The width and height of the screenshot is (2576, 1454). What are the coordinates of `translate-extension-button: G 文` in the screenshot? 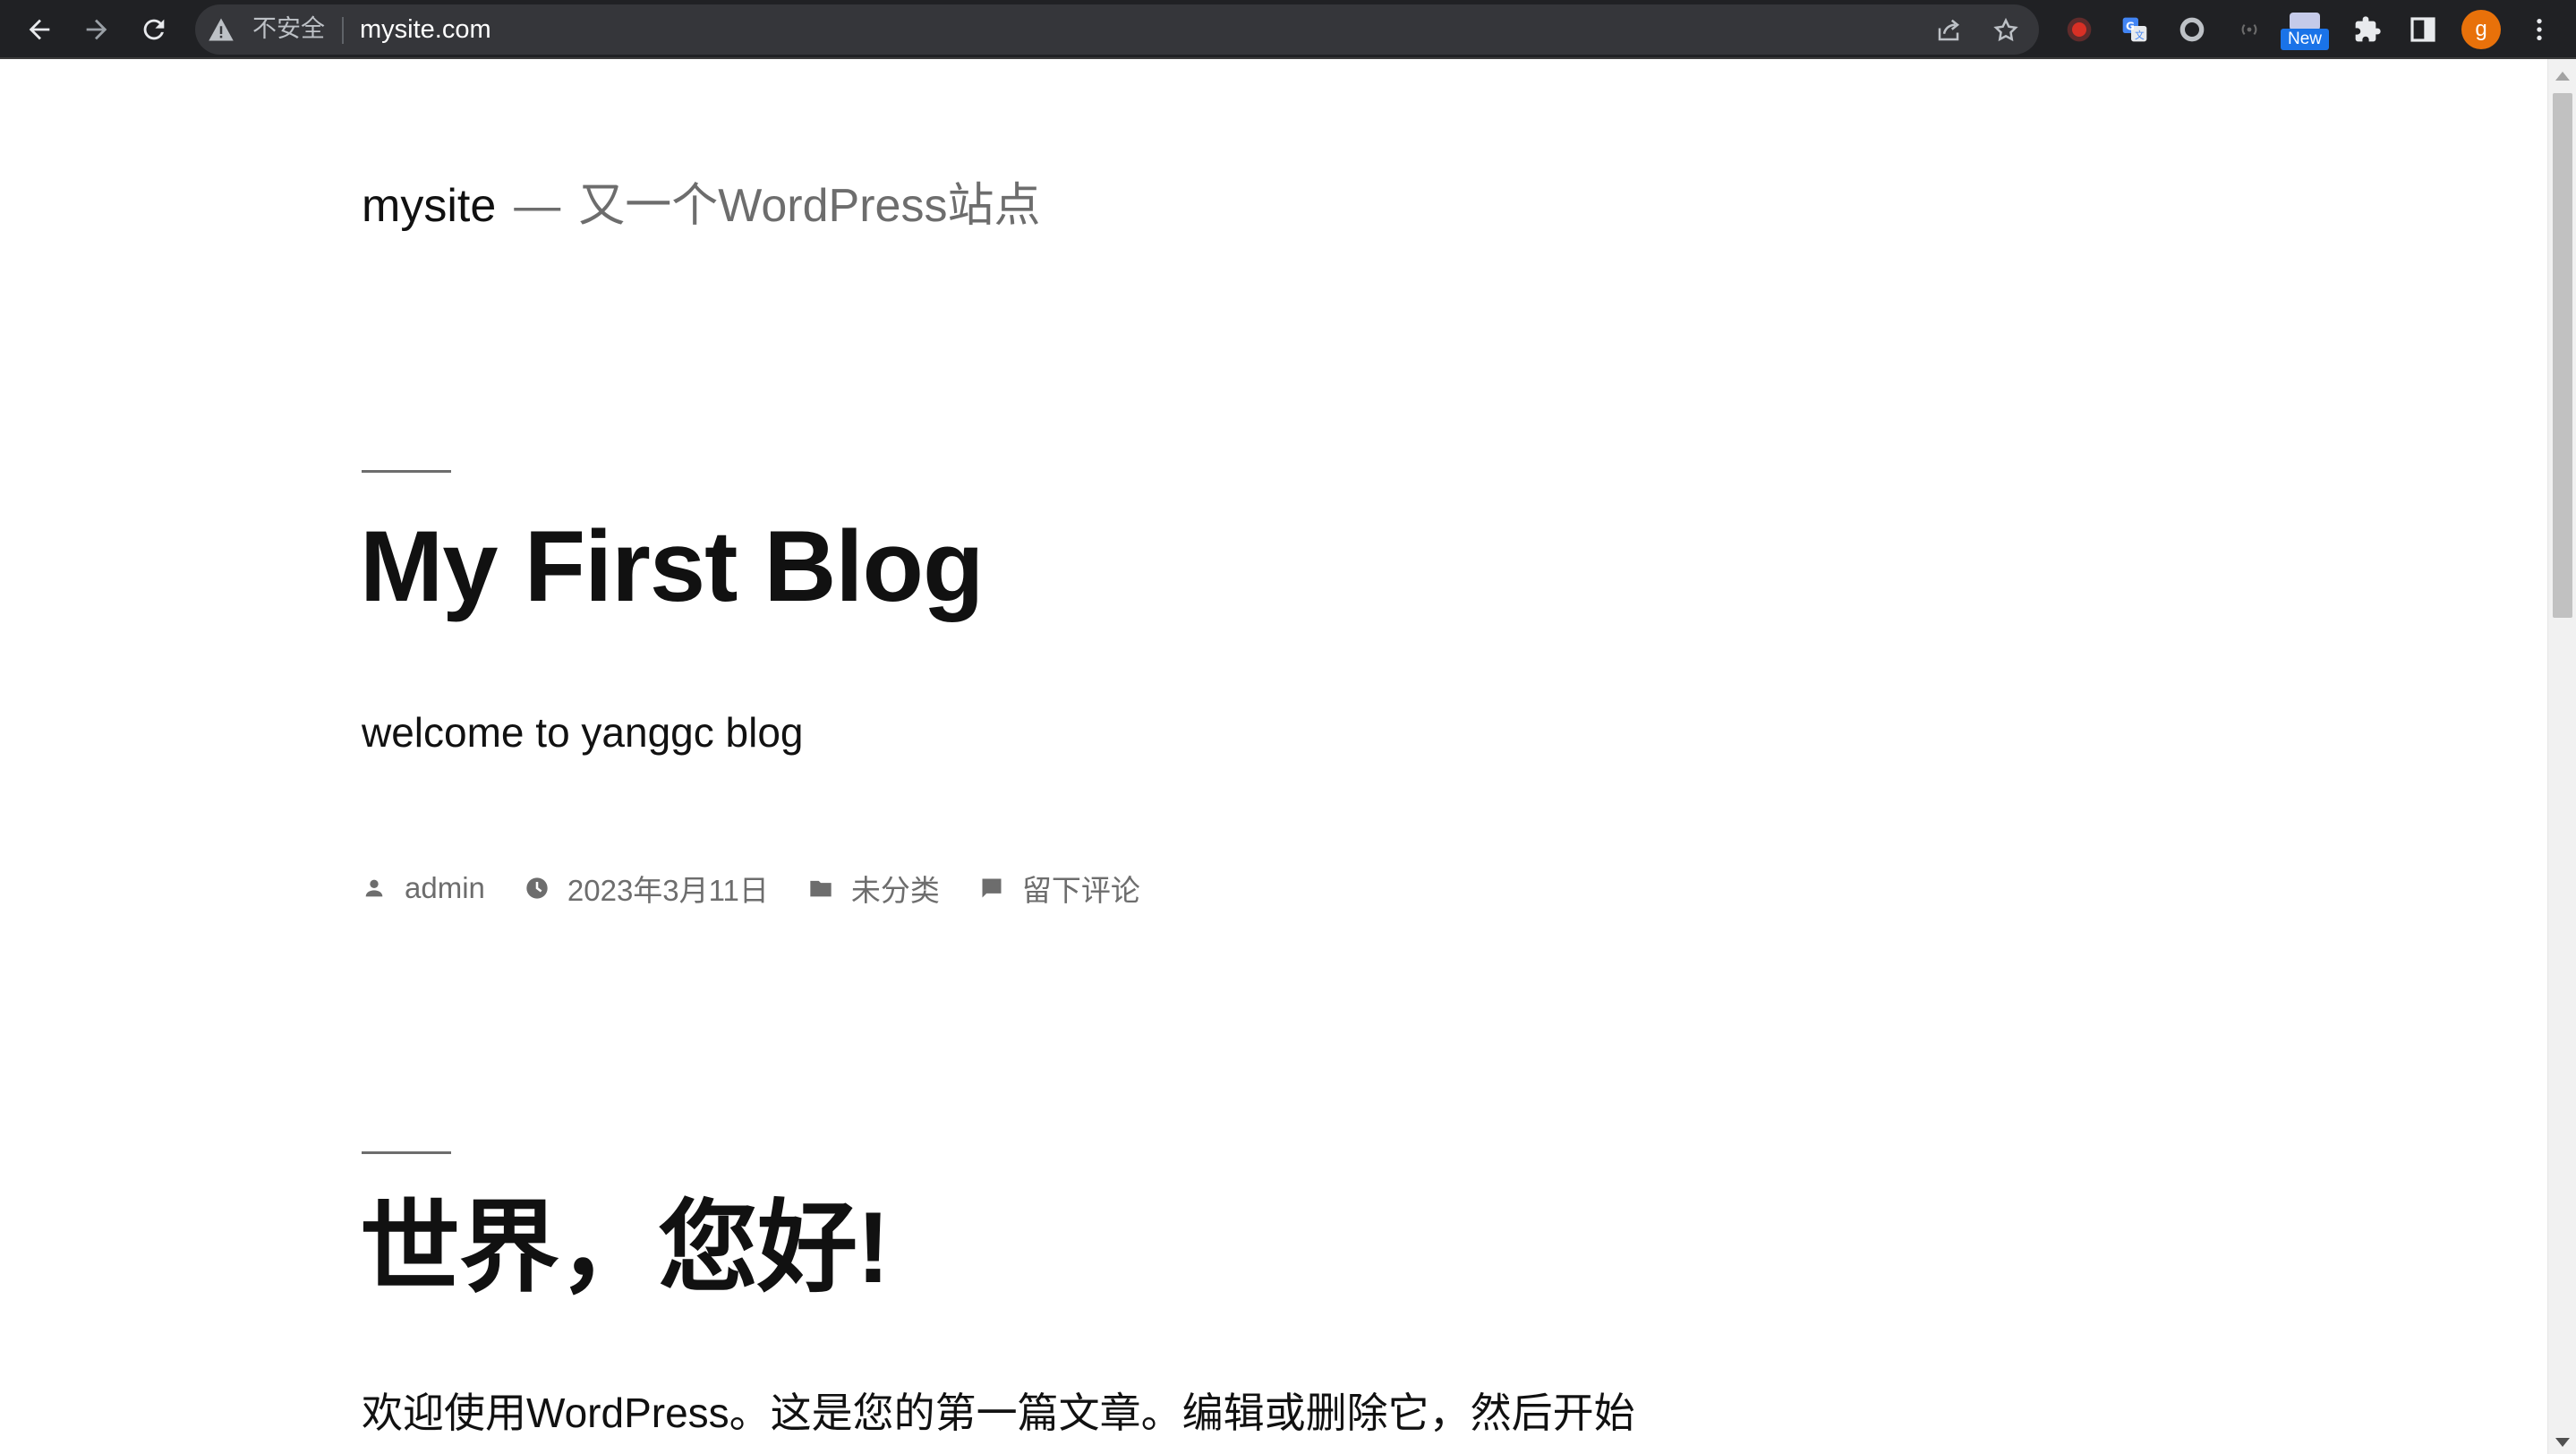 It's located at (2135, 29).